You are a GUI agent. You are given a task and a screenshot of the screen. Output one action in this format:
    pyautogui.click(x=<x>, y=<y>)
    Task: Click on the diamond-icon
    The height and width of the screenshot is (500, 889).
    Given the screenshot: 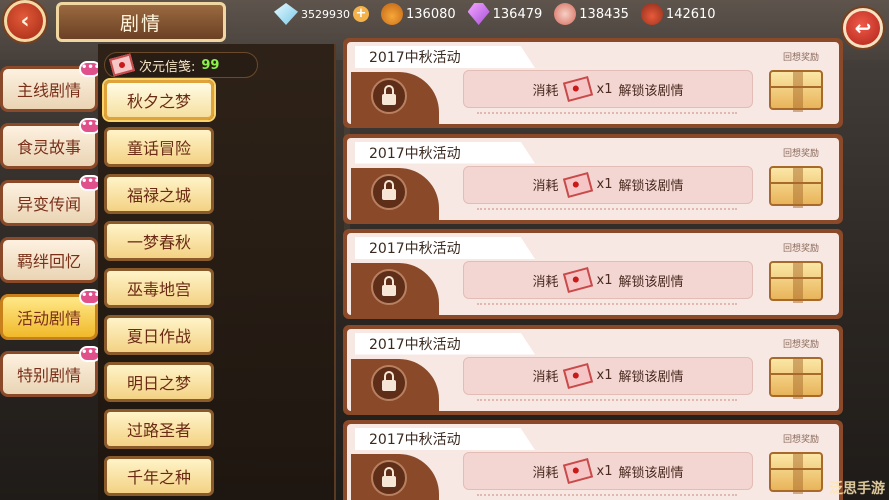 What is the action you would take?
    pyautogui.click(x=286, y=14)
    